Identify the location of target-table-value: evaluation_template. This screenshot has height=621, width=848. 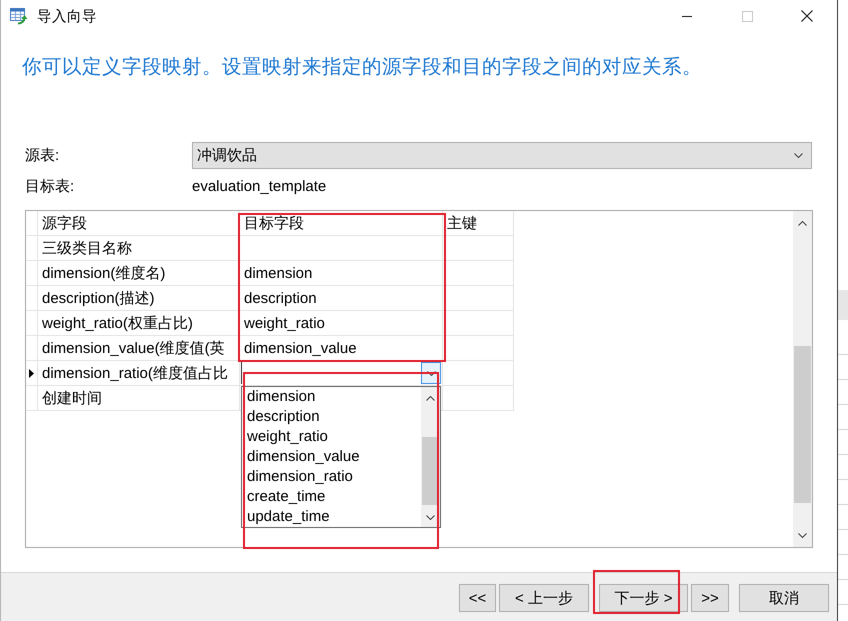
(259, 186).